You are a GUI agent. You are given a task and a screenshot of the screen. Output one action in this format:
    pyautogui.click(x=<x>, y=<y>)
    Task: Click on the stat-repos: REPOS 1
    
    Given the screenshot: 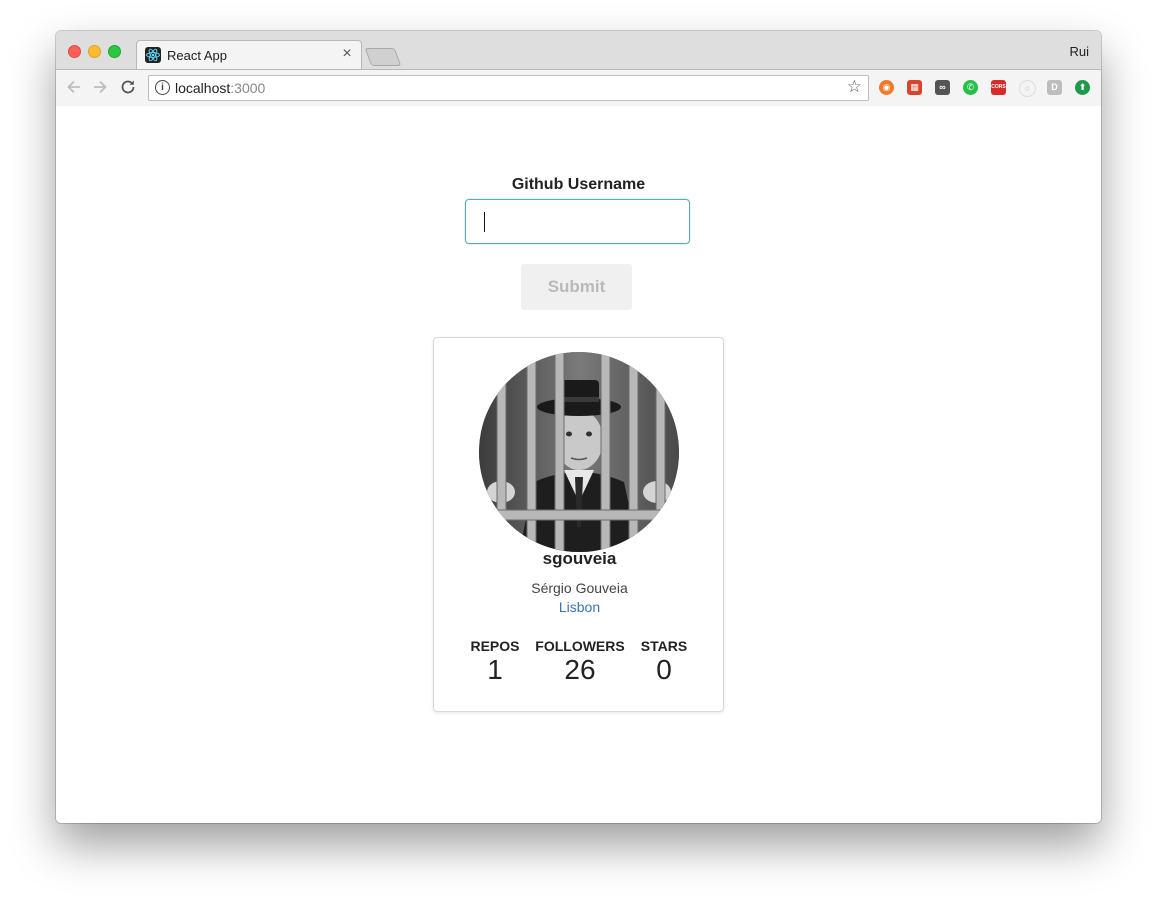 What is the action you would take?
    pyautogui.click(x=495, y=661)
    